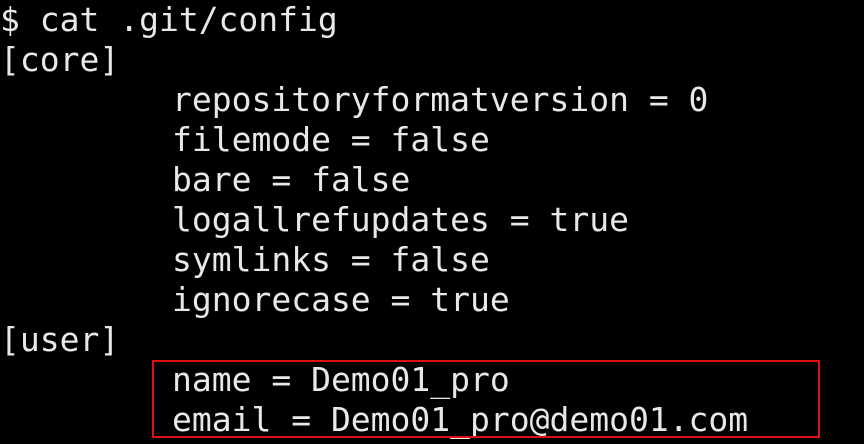  What do you see at coordinates (440, 99) in the screenshot?
I see `config-line-repositoryformatversion: repositoryformatversion = 0` at bounding box center [440, 99].